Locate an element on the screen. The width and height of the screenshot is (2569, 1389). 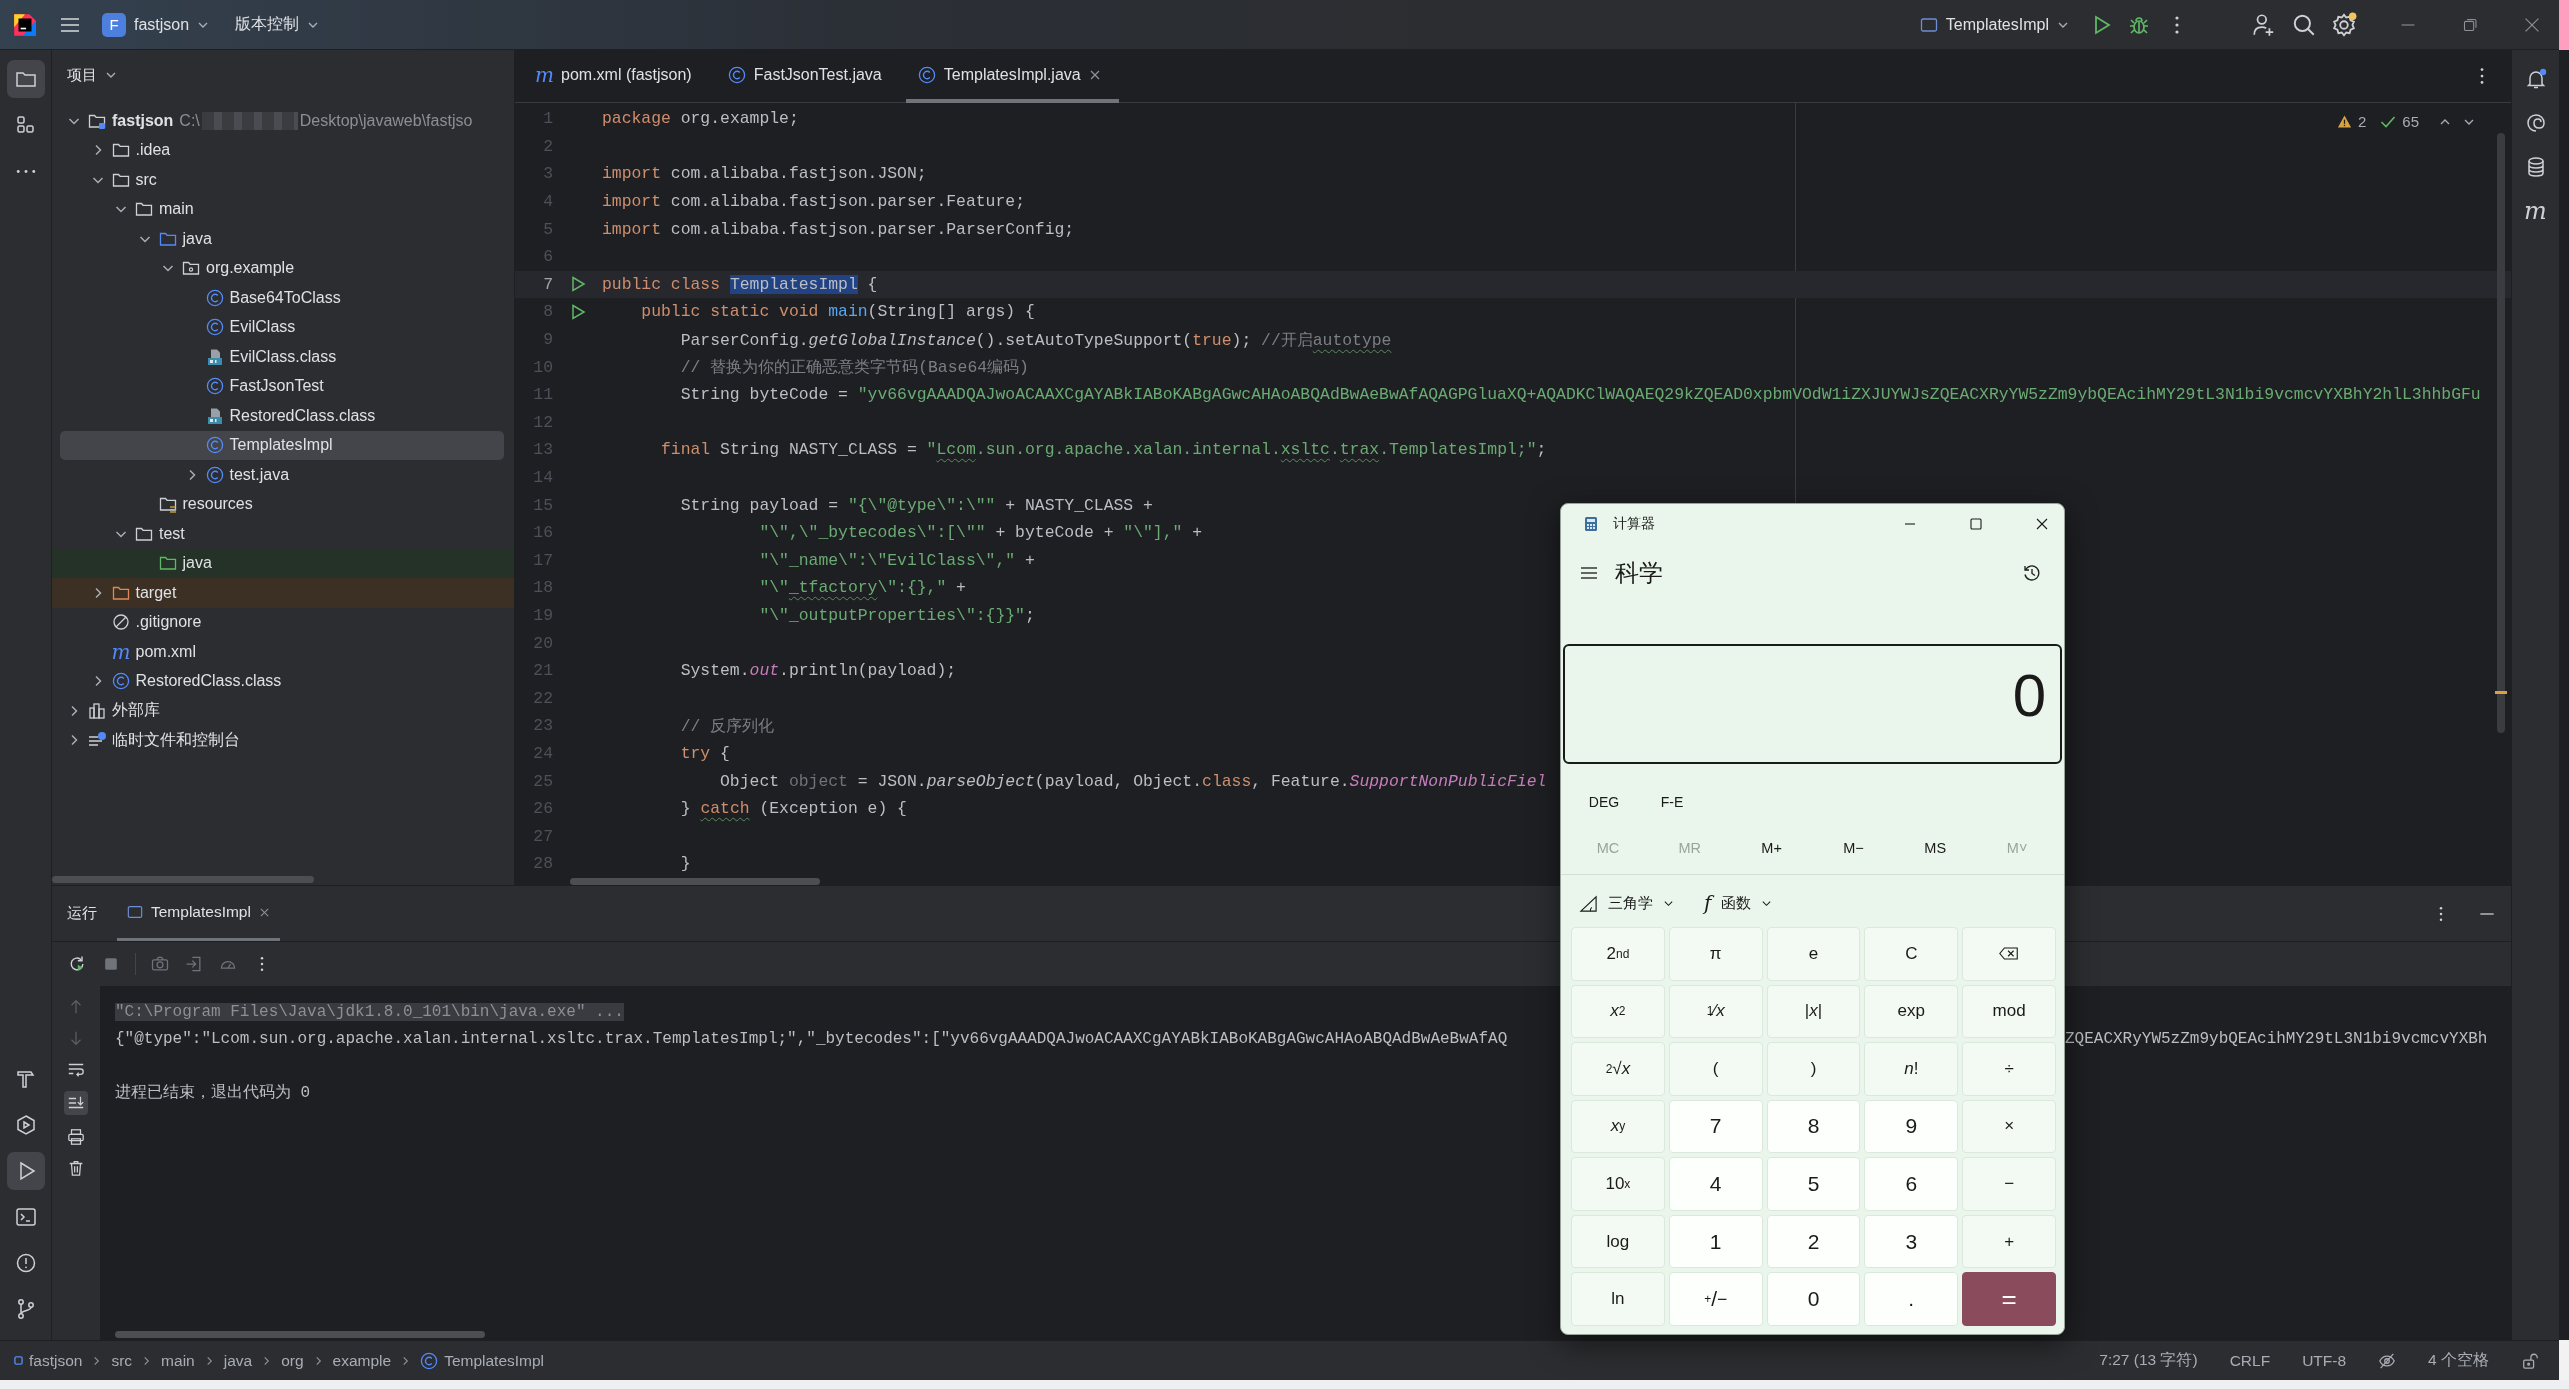
tree-item: org.example is located at coordinates (283, 268).